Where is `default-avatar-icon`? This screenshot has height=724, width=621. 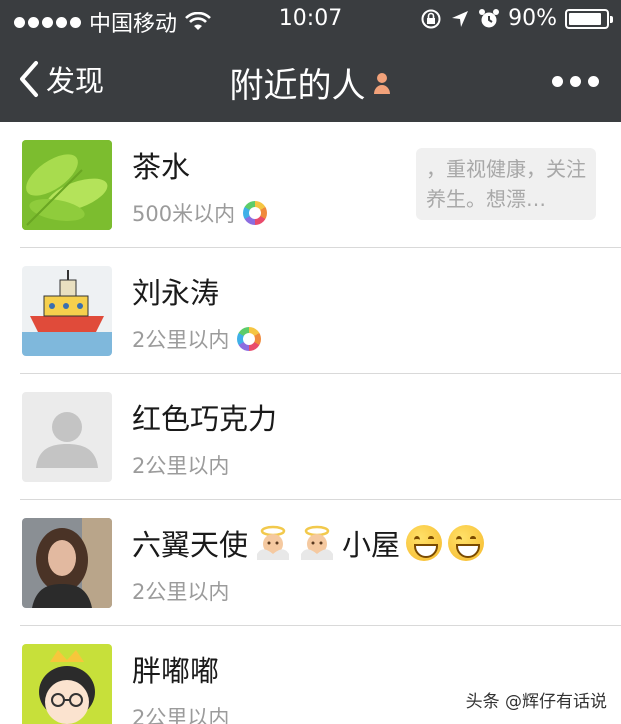
default-avatar-icon is located at coordinates (67, 437).